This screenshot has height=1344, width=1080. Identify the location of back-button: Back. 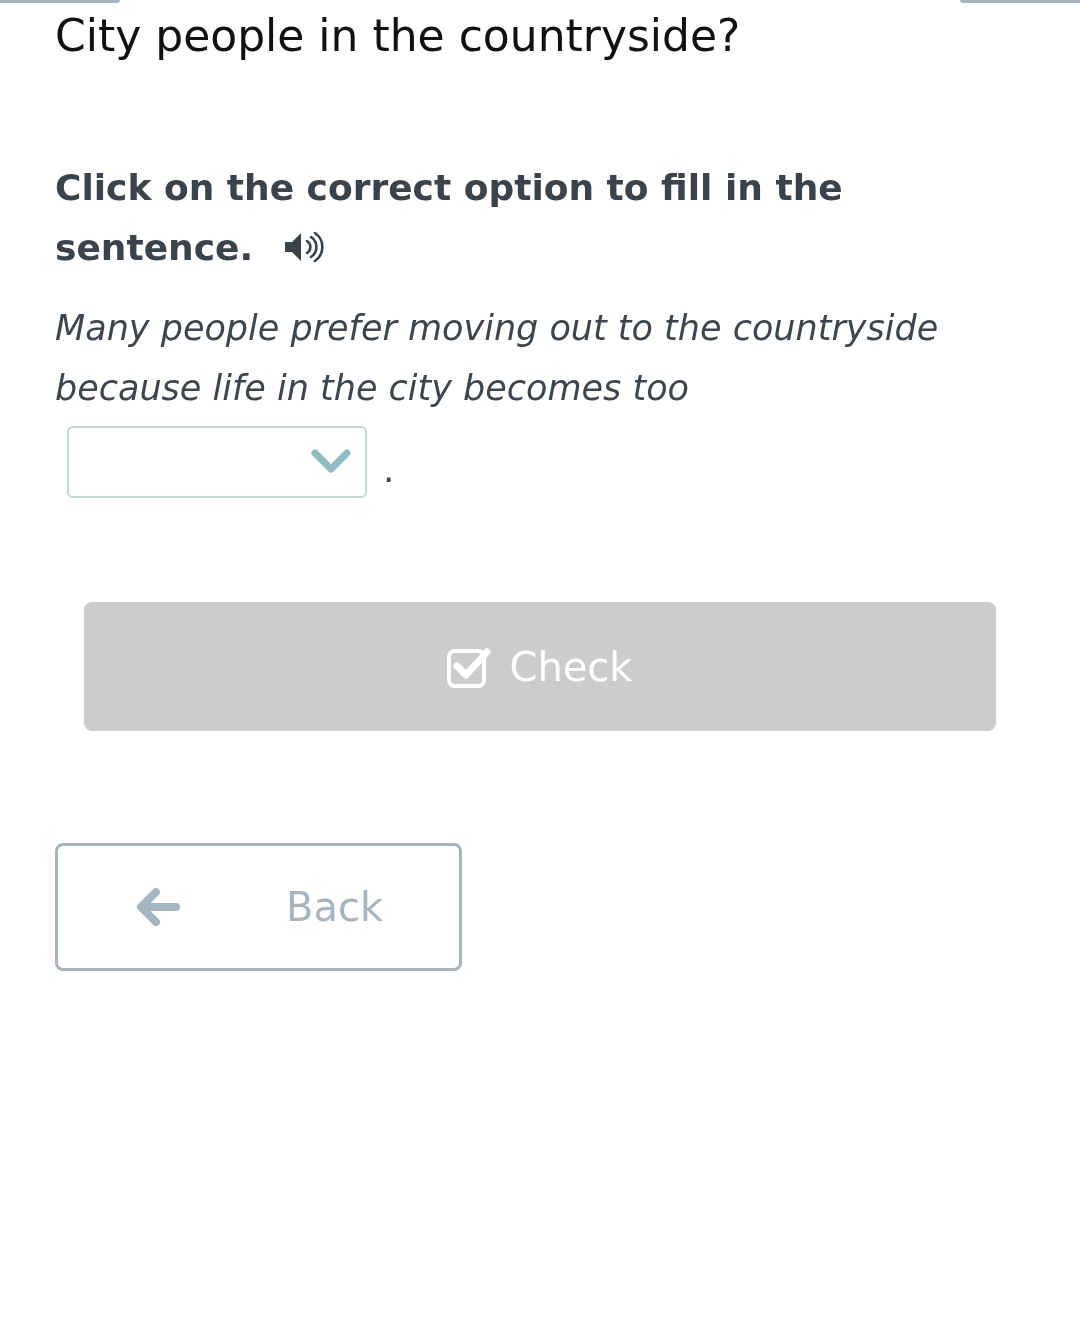
(258, 907).